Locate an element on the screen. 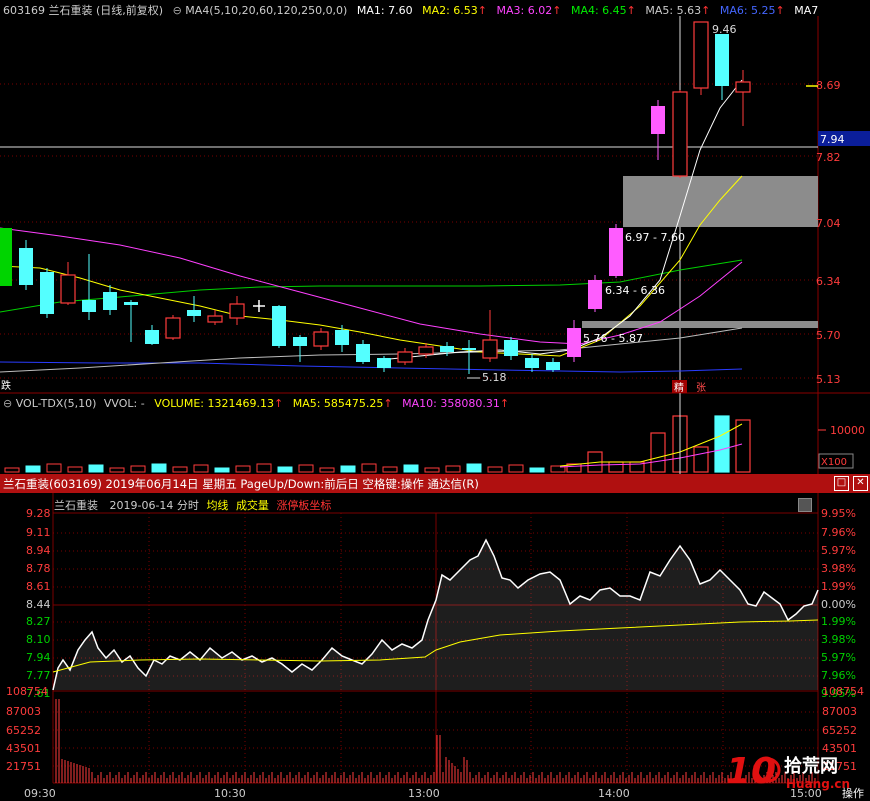  intraday-price-axis-label: 8.94 is located at coordinates (38, 550).